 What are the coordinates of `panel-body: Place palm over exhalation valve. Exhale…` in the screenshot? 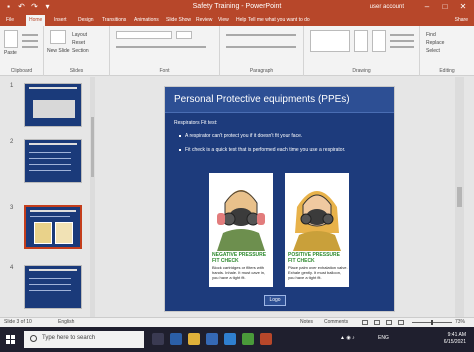 It's located at (318, 272).